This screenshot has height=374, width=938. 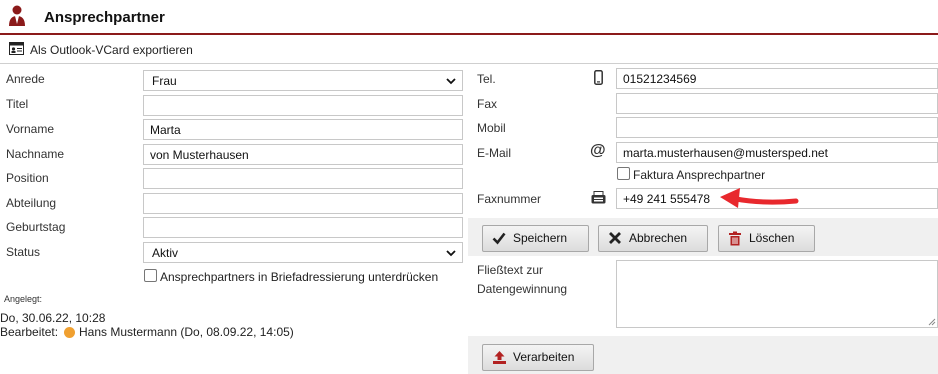 What do you see at coordinates (303, 252) in the screenshot?
I see `status-select: Aktiv` at bounding box center [303, 252].